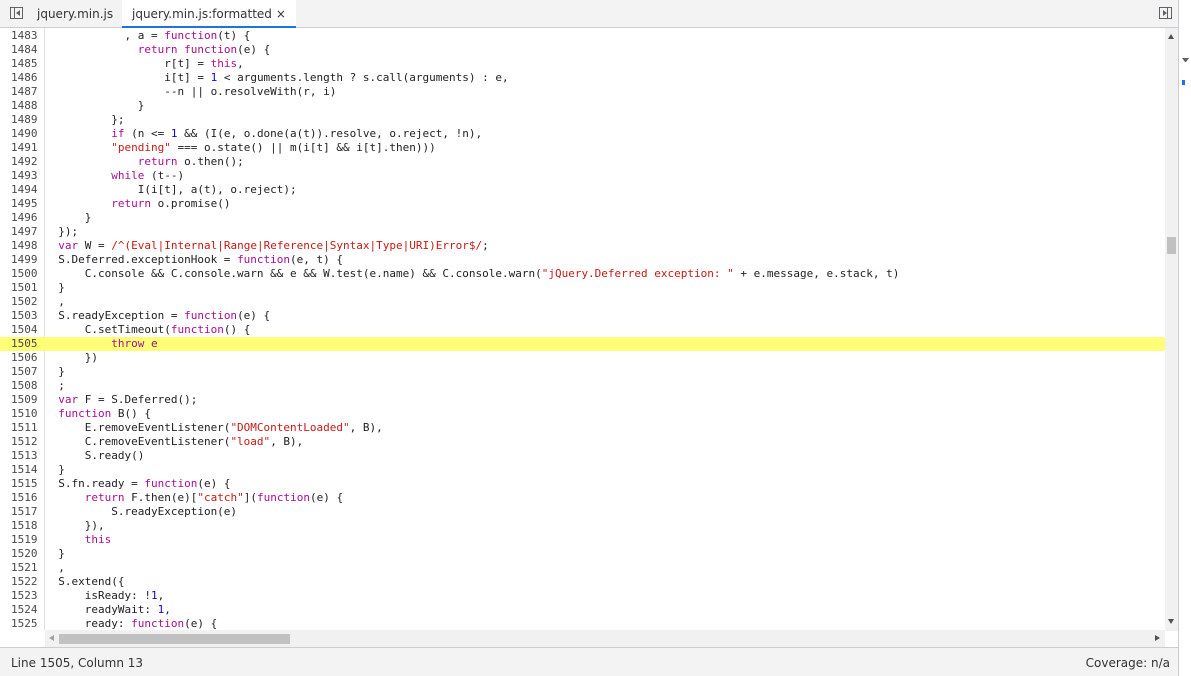 The image size is (1191, 676). I want to click on code-line: 1523 isReady: !1,, so click(582, 596).